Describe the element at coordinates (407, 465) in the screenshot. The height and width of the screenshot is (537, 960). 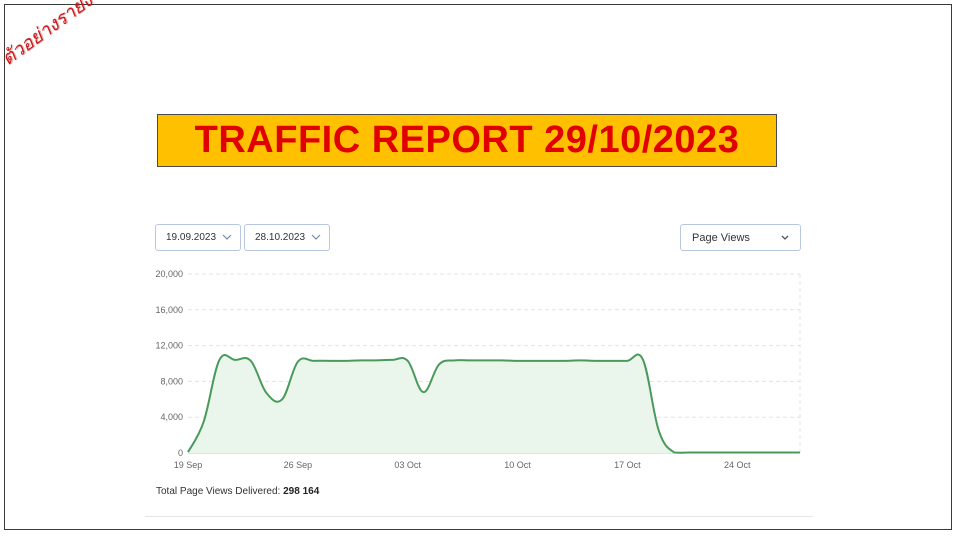
I see `x-tick-label: 03 Oct` at that location.